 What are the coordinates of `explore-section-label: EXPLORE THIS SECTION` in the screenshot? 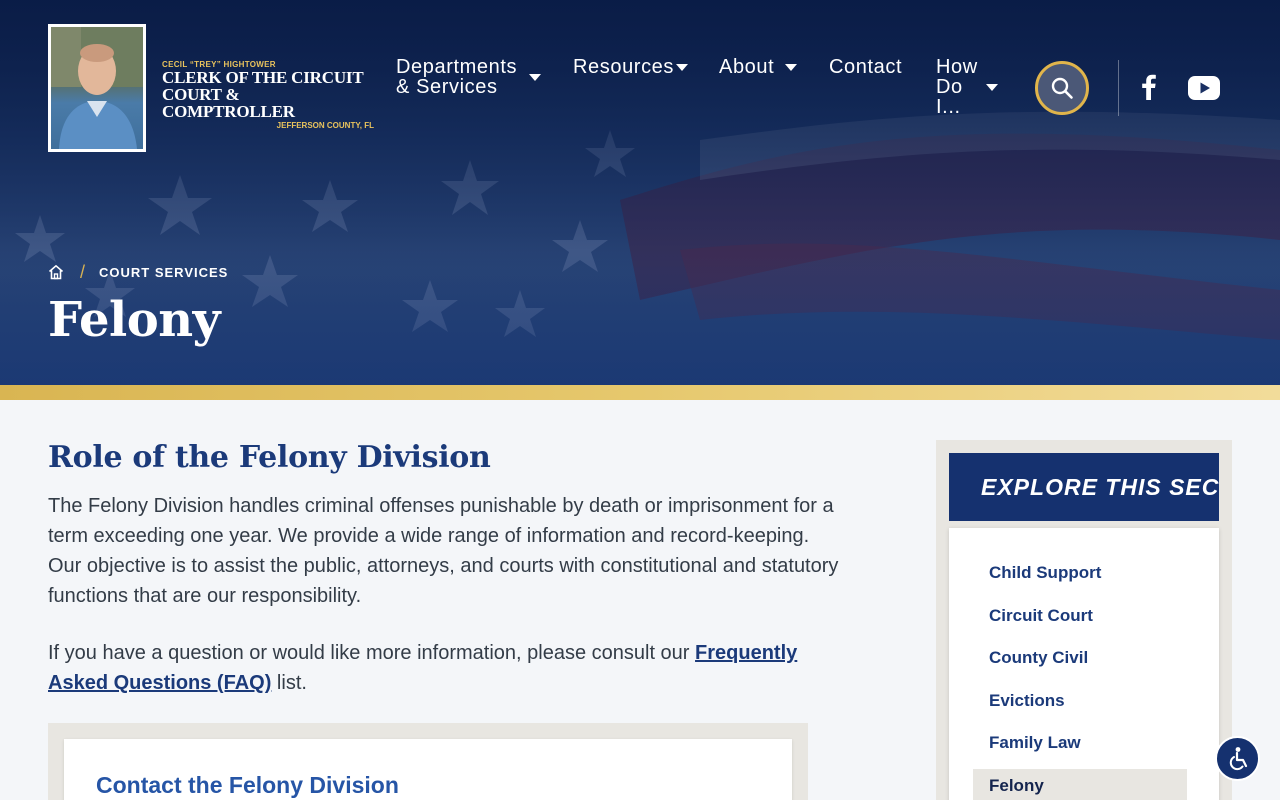 It's located at (1100, 487).